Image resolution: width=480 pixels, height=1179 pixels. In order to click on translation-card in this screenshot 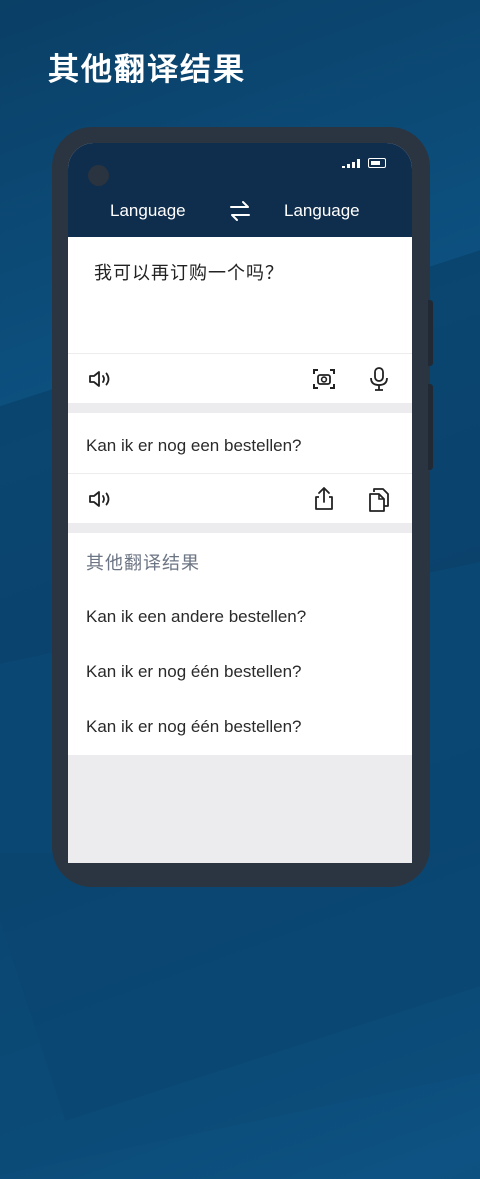, I will do `click(240, 468)`.